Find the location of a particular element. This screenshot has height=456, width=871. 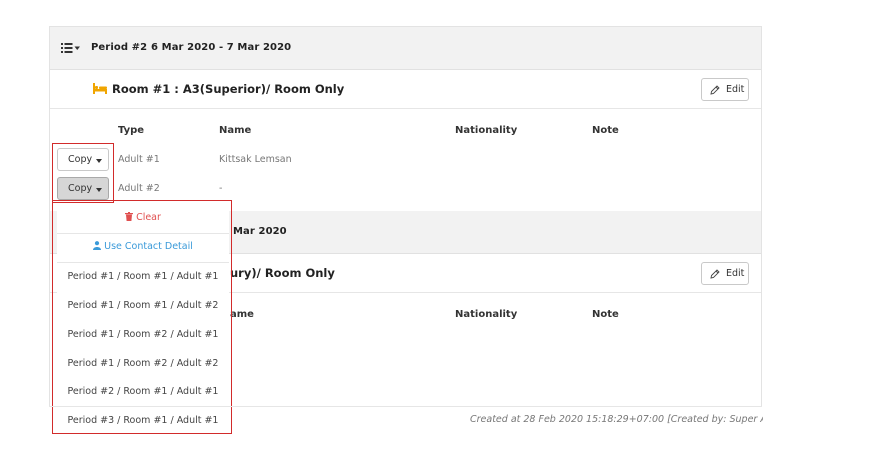

period-dates: Mar 2020 is located at coordinates (260, 231).